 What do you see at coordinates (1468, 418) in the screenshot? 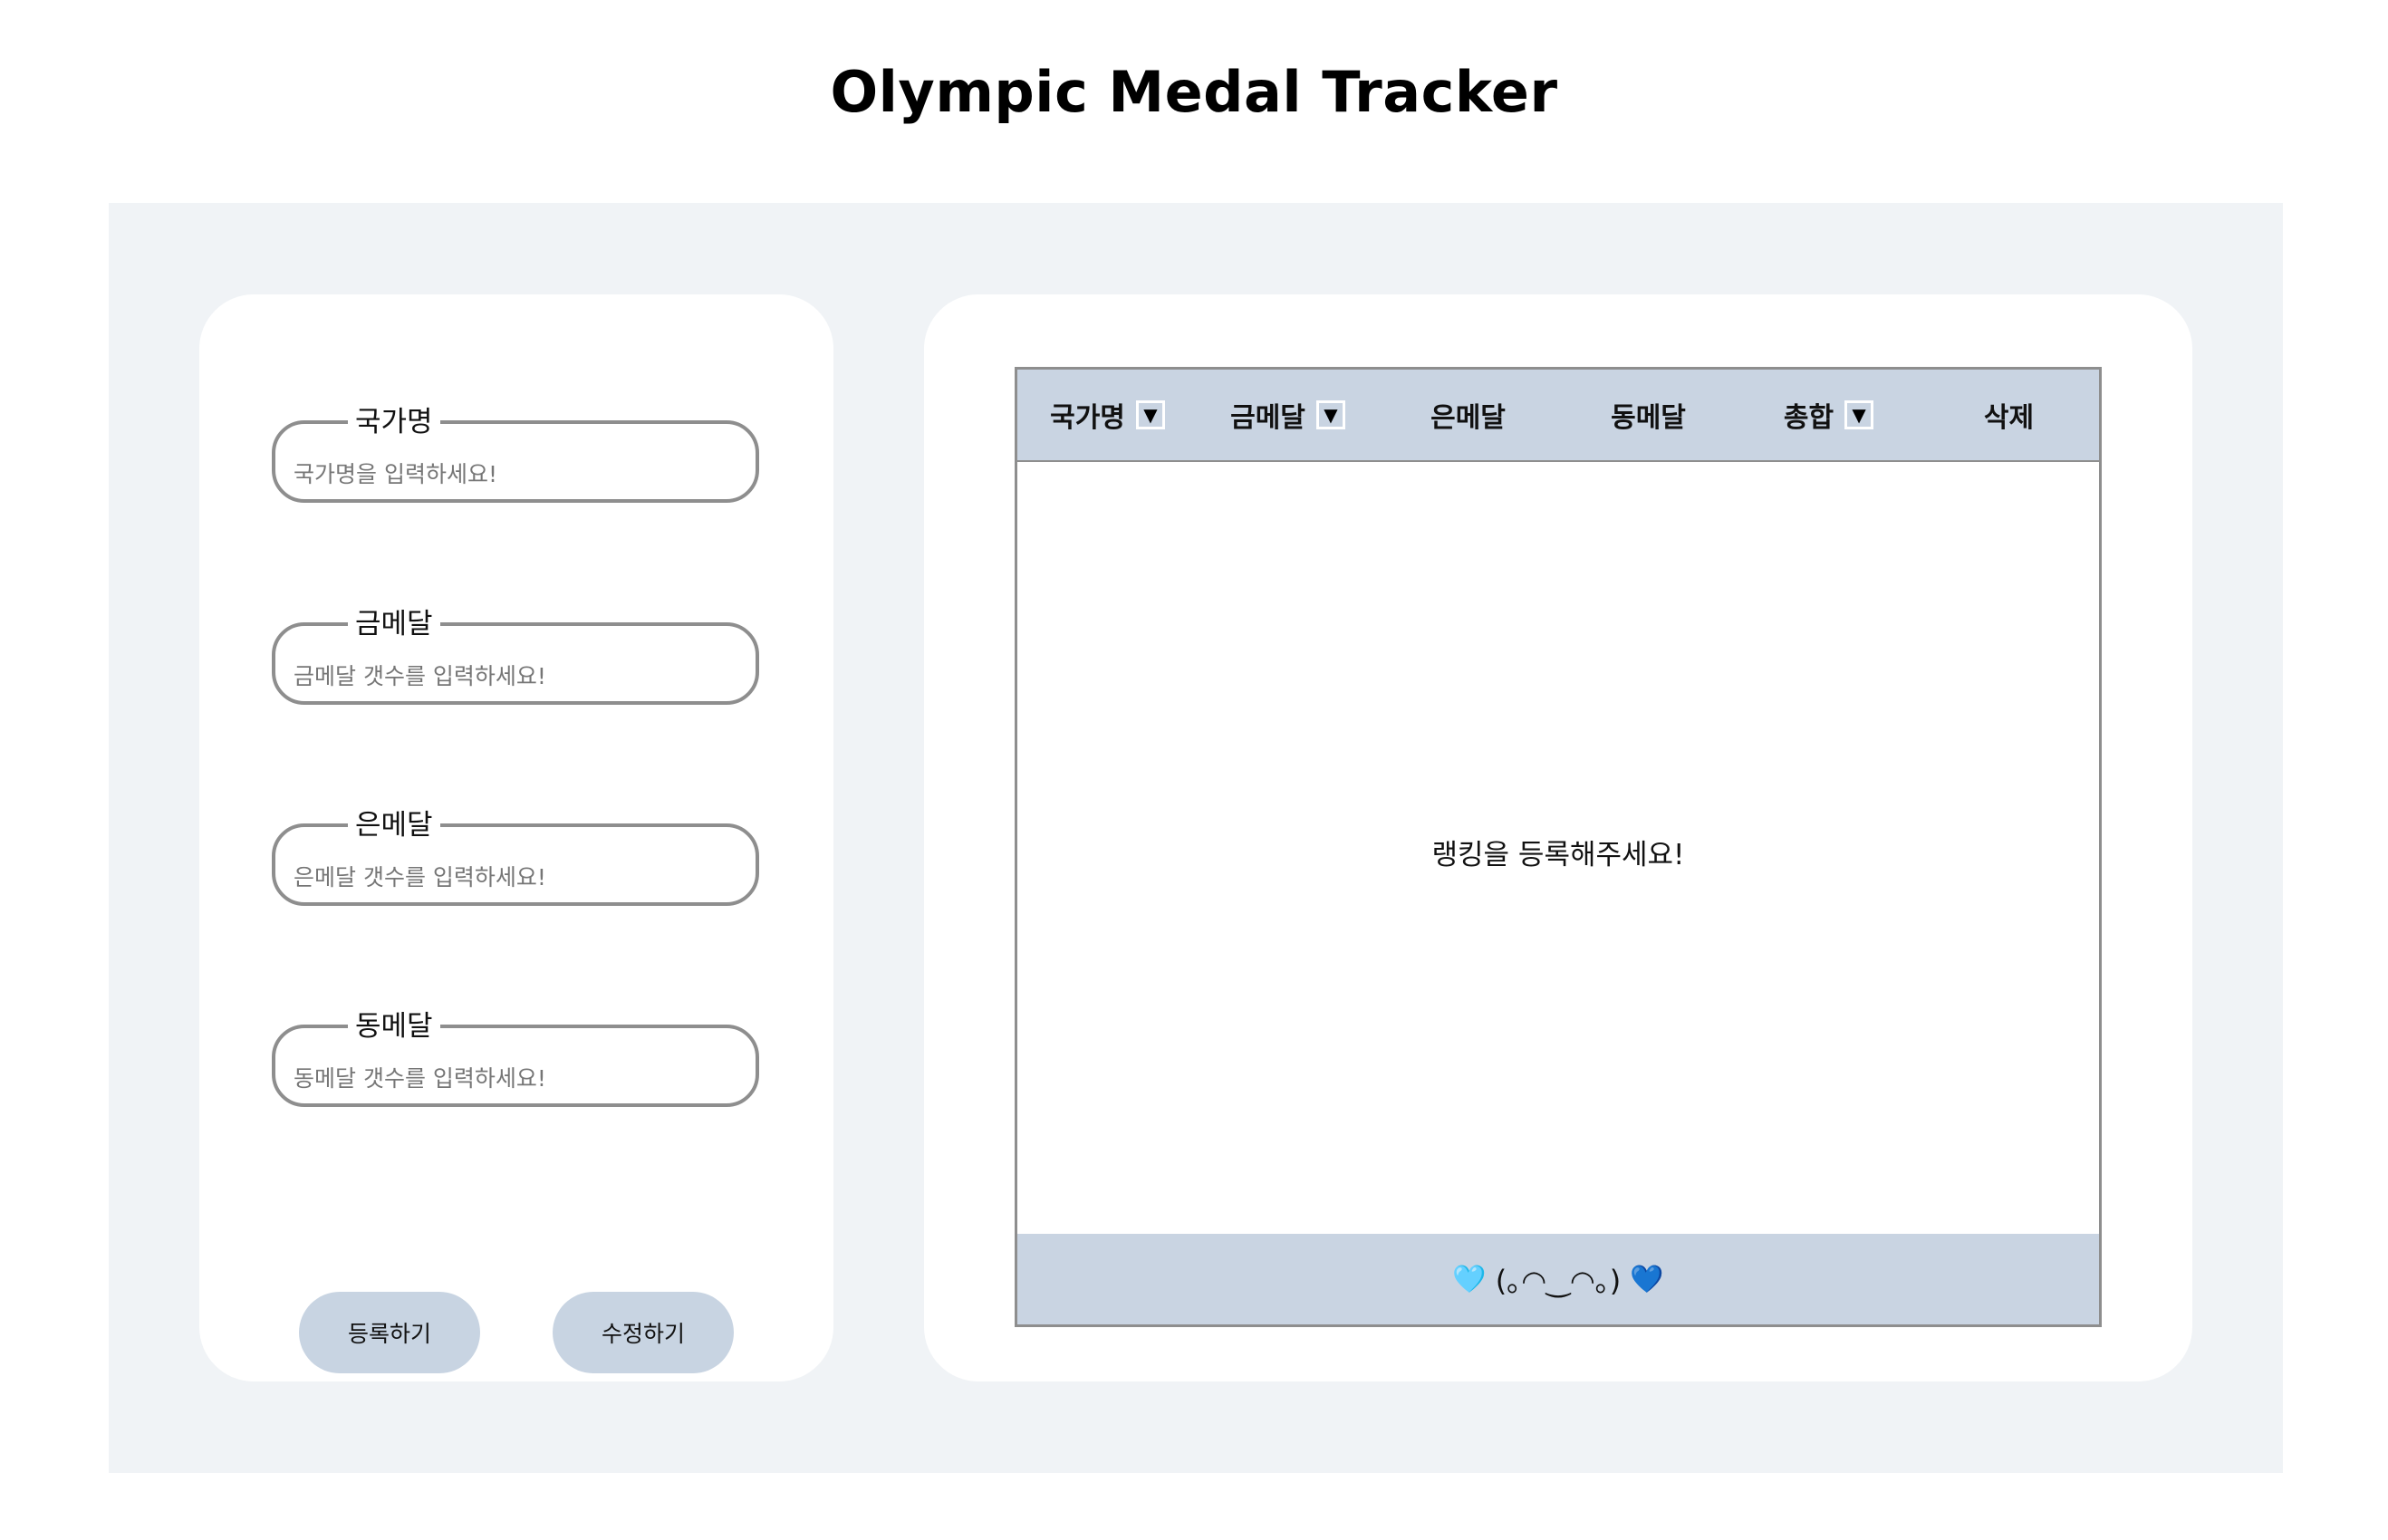
I see `column-label-silver: 은메달` at bounding box center [1468, 418].